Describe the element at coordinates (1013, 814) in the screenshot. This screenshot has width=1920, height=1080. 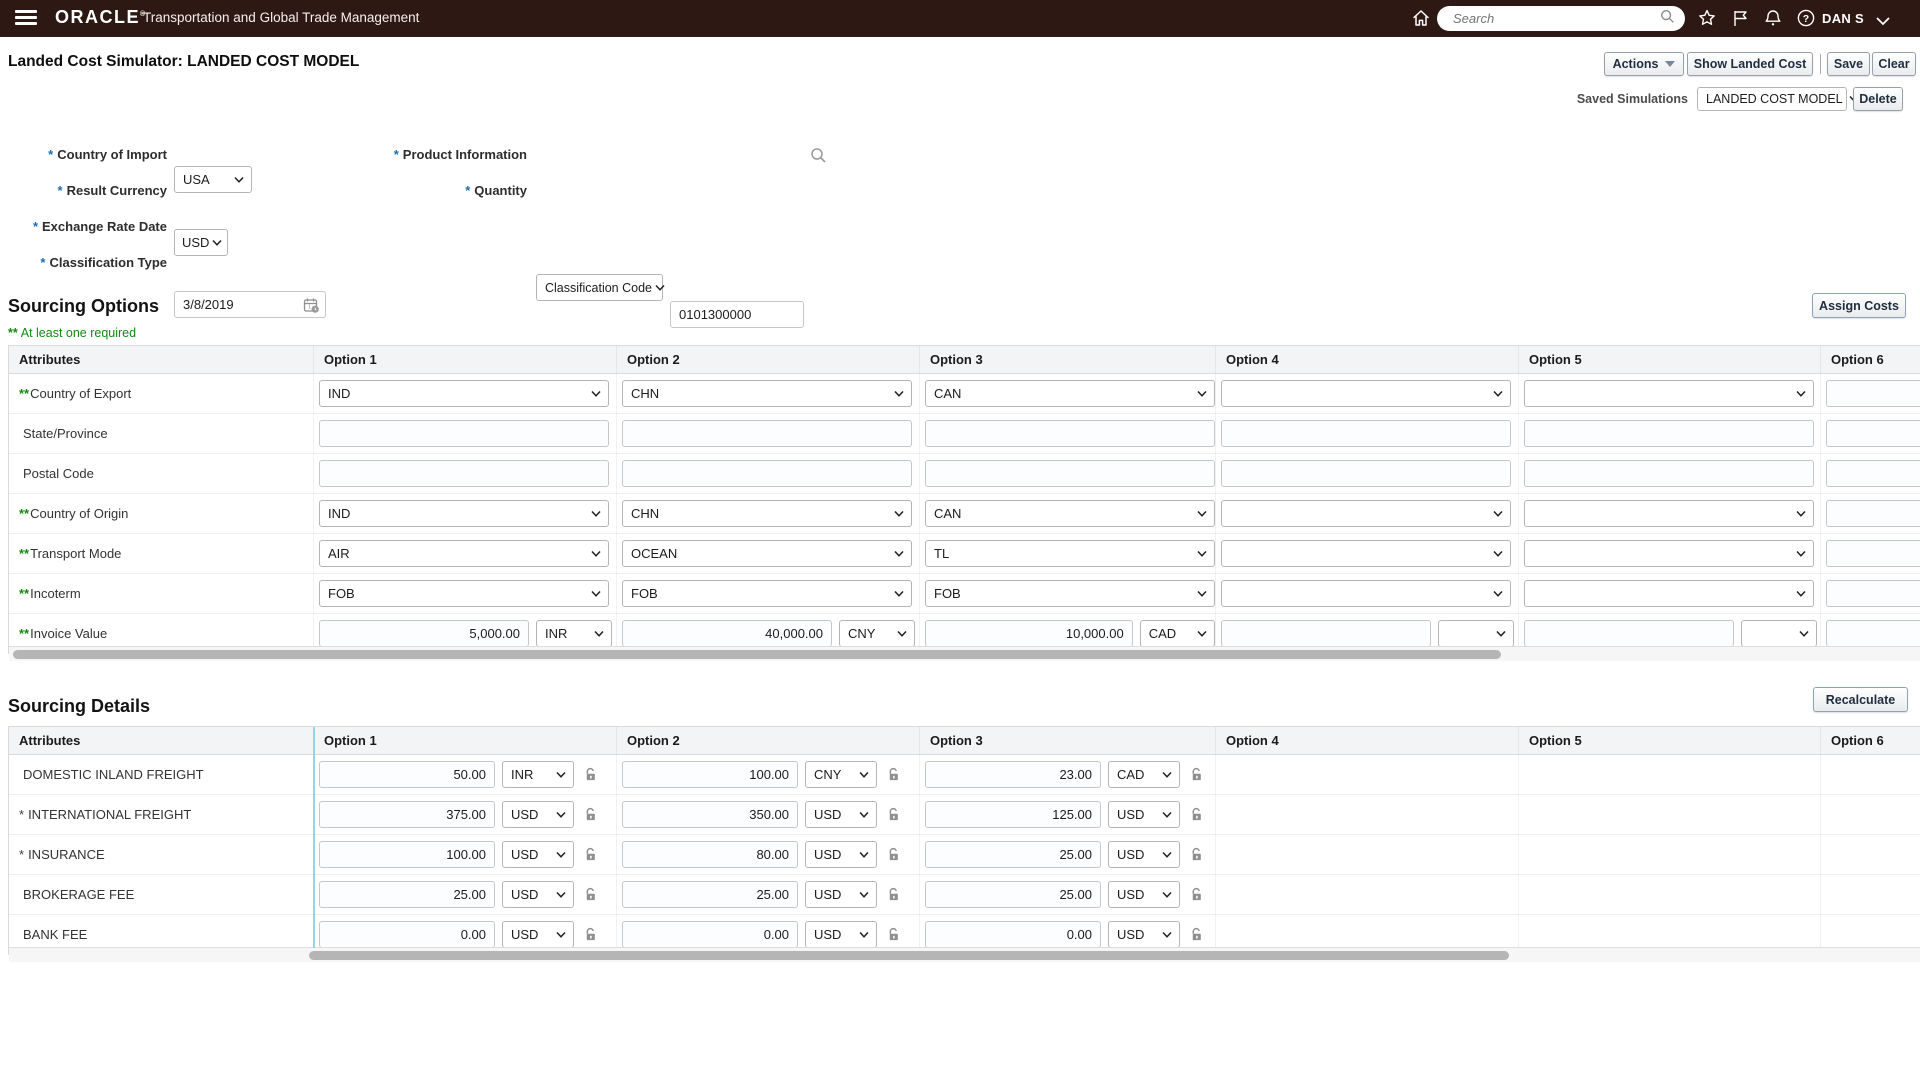
I see `option-input: 125.00` at that location.